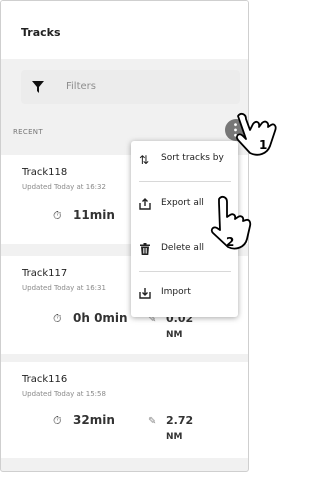  Describe the element at coordinates (45, 273) in the screenshot. I see `track-name: Track117` at that location.